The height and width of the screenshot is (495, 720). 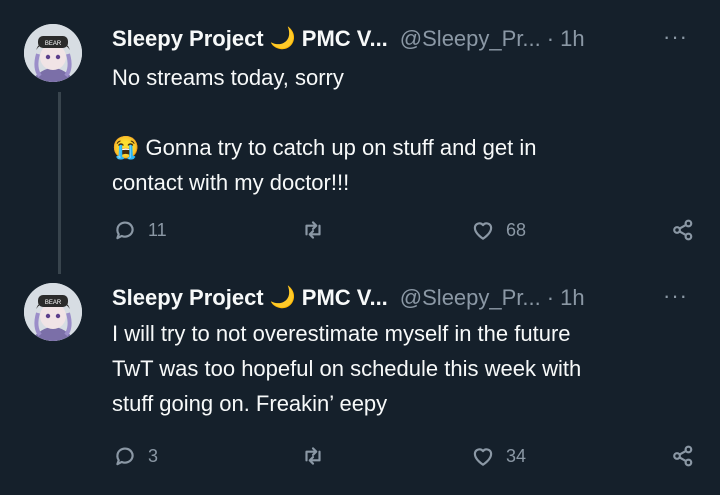 What do you see at coordinates (231, 182) in the screenshot?
I see `tweet-line: contact with my doctor!!!` at bounding box center [231, 182].